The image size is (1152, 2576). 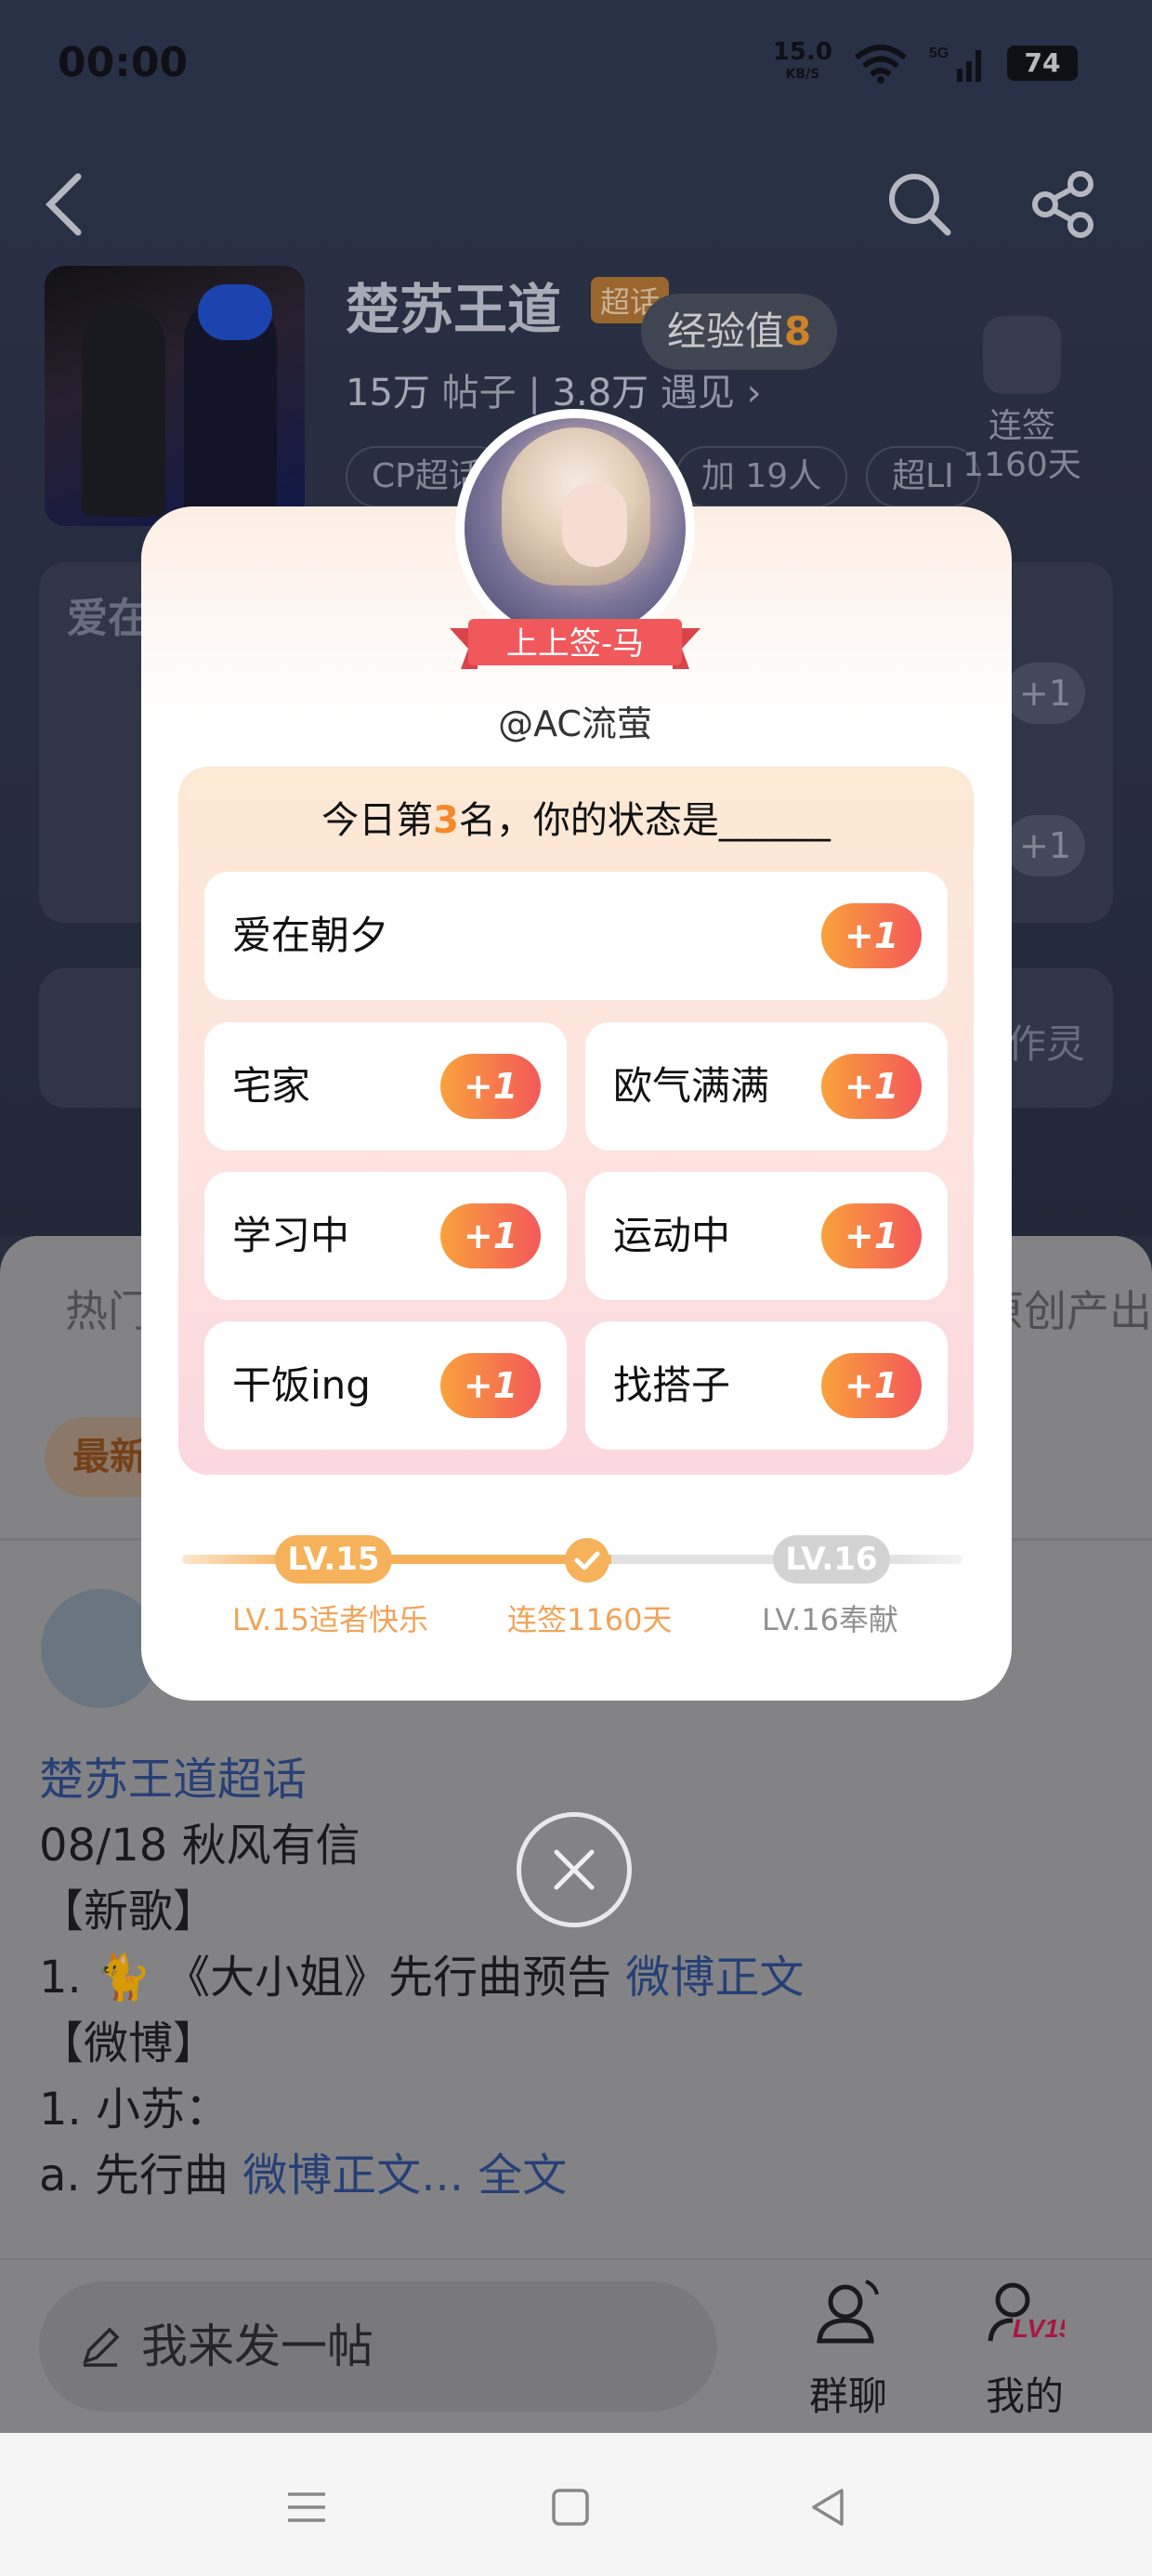 What do you see at coordinates (575, 644) in the screenshot?
I see `fortune-label: 上上签-马` at bounding box center [575, 644].